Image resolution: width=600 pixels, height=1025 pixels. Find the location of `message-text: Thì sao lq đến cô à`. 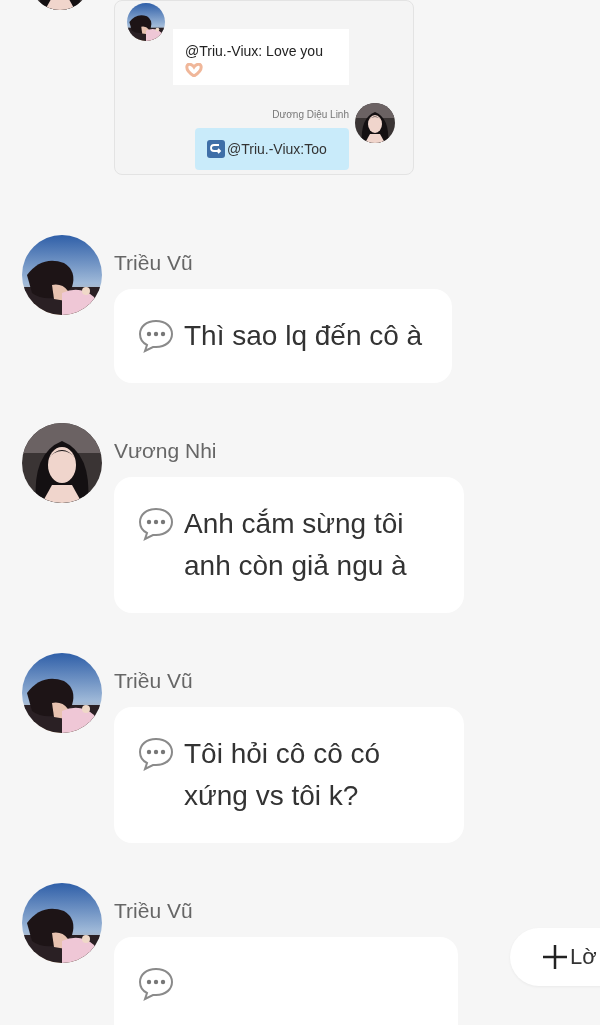

message-text: Thì sao lq đến cô à is located at coordinates (303, 336).